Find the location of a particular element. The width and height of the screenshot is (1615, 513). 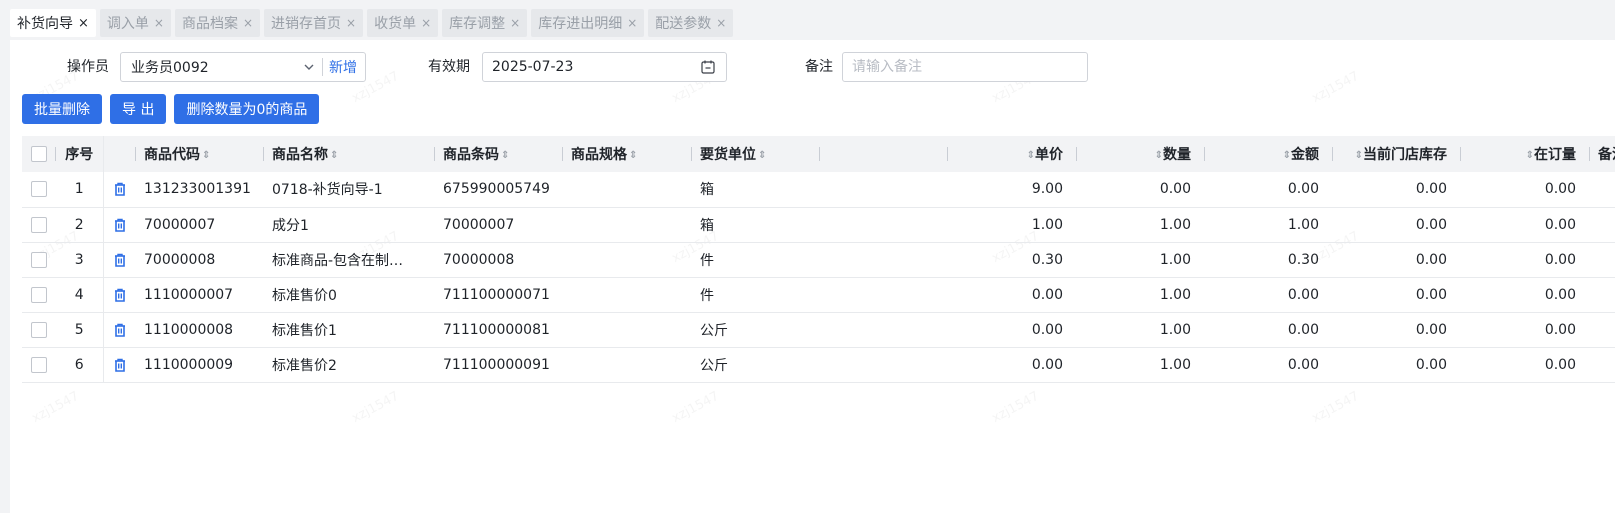

col-amount: ⇕金额 is located at coordinates (1269, 154).